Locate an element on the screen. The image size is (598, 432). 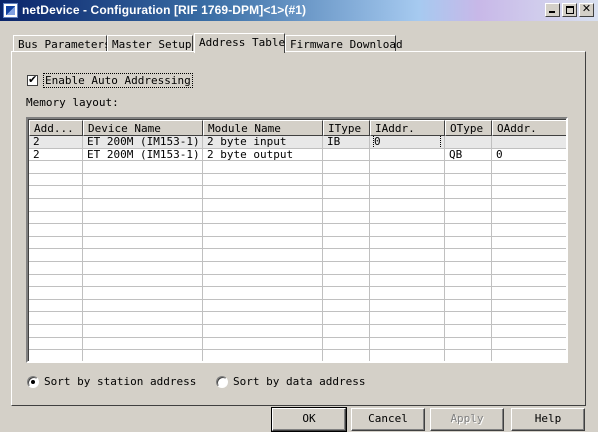
sort-by-station-radio is located at coordinates (33, 381).